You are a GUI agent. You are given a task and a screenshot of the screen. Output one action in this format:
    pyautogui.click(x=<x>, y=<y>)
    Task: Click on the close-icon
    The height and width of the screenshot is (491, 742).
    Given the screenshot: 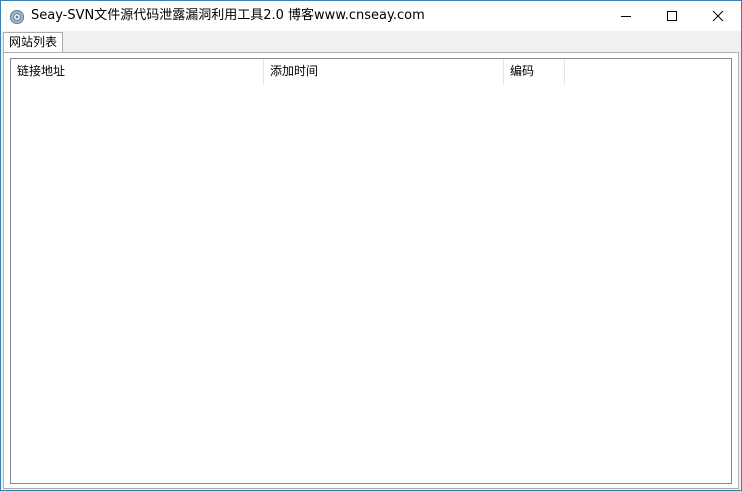 What is the action you would take?
    pyautogui.click(x=718, y=16)
    